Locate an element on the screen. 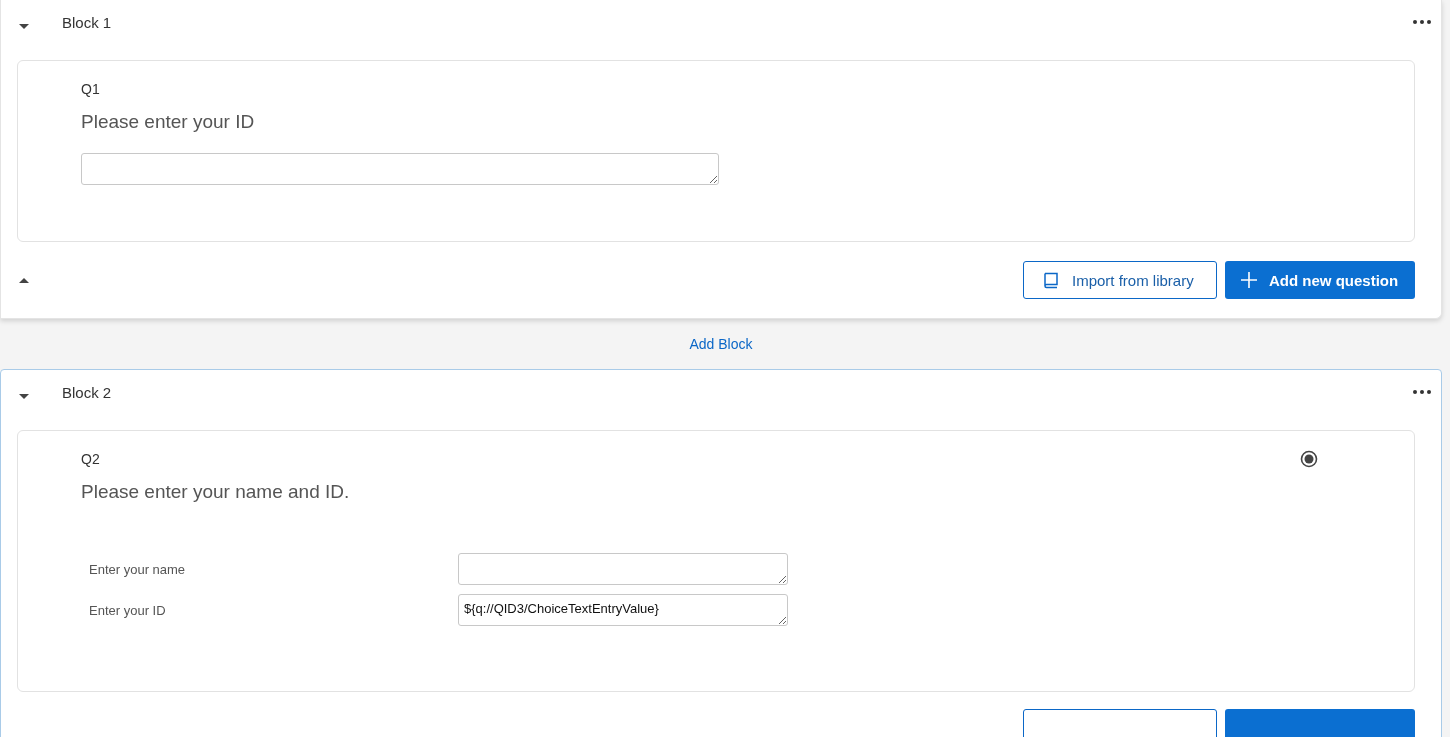  question-number: Q2 is located at coordinates (90, 459).